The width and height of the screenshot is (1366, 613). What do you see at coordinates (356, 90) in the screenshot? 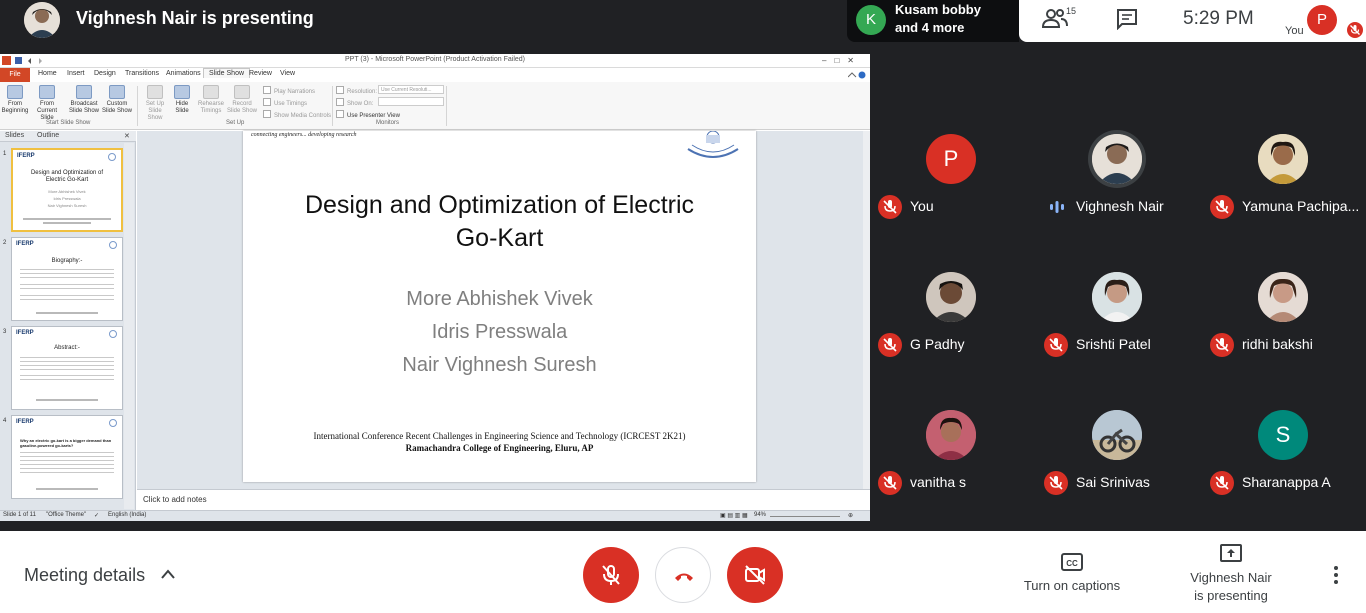
I see `resolution-label: Resolution:` at bounding box center [356, 90].